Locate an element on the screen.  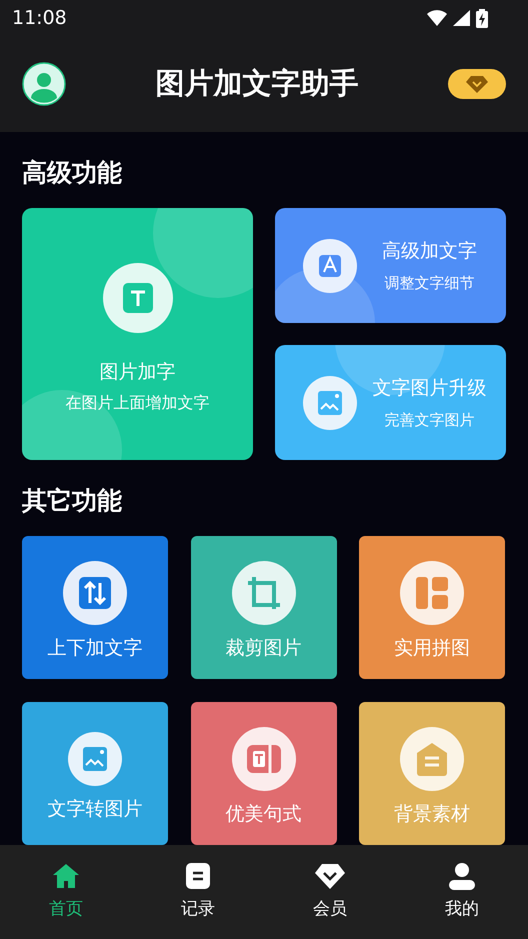
wifi-icon is located at coordinates (437, 18).